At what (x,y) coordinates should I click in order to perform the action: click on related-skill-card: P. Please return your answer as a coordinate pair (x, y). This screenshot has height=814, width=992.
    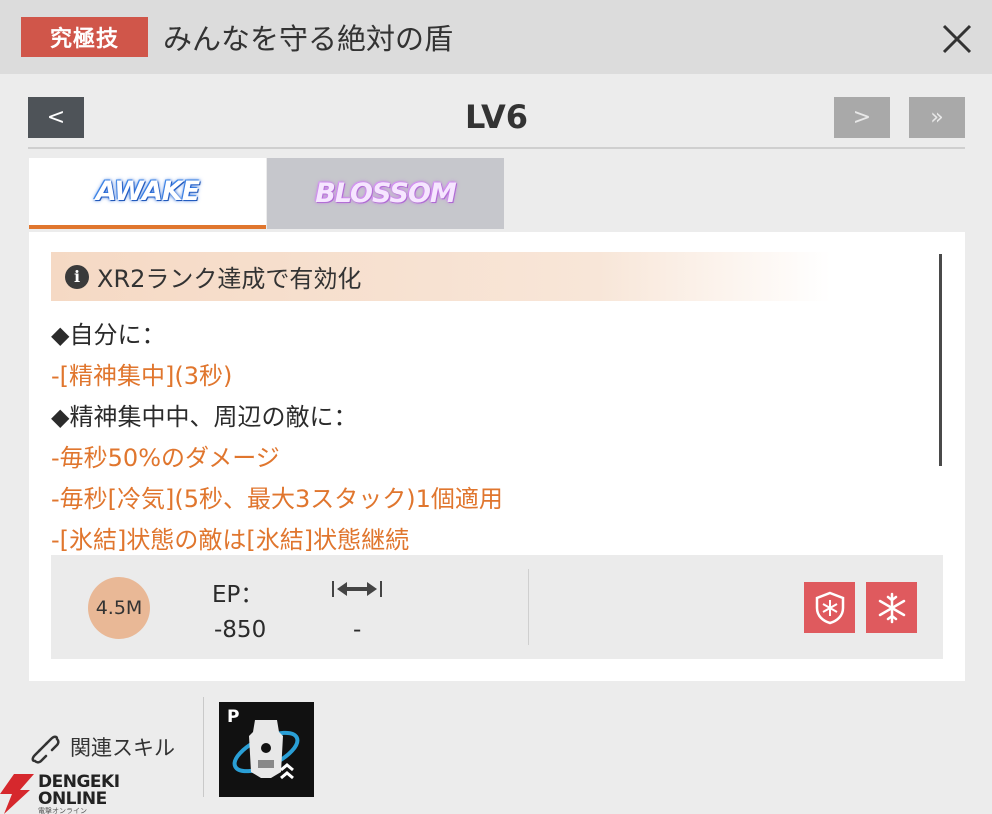
    Looking at the image, I should click on (266, 749).